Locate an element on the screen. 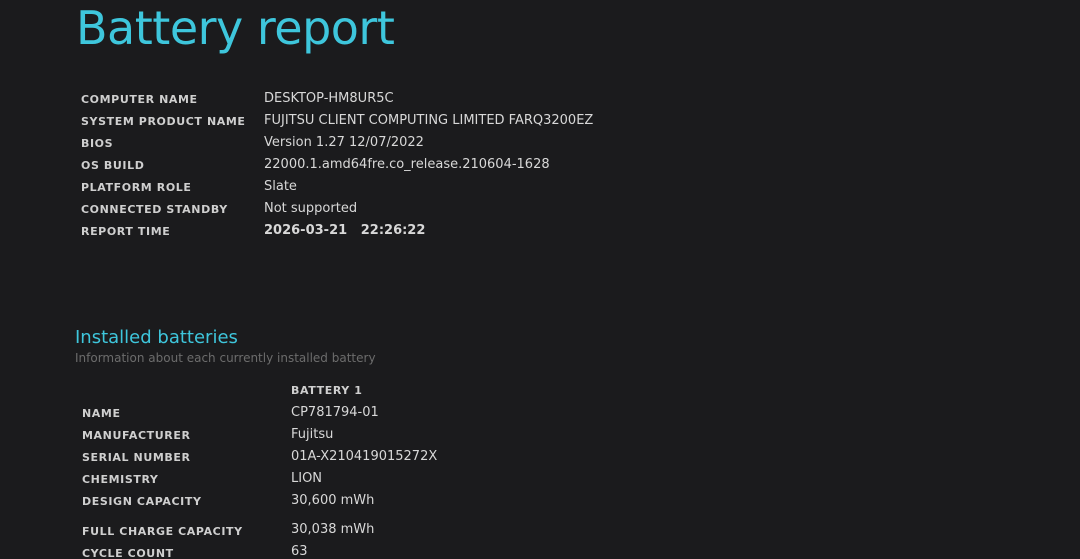 The height and width of the screenshot is (559, 1080). manufacturer-value: Fujitsu is located at coordinates (312, 434).